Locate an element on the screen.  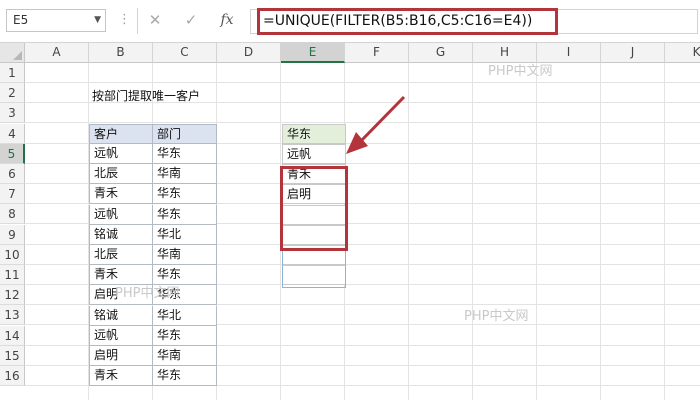
arrow-line is located at coordinates (382, 119).